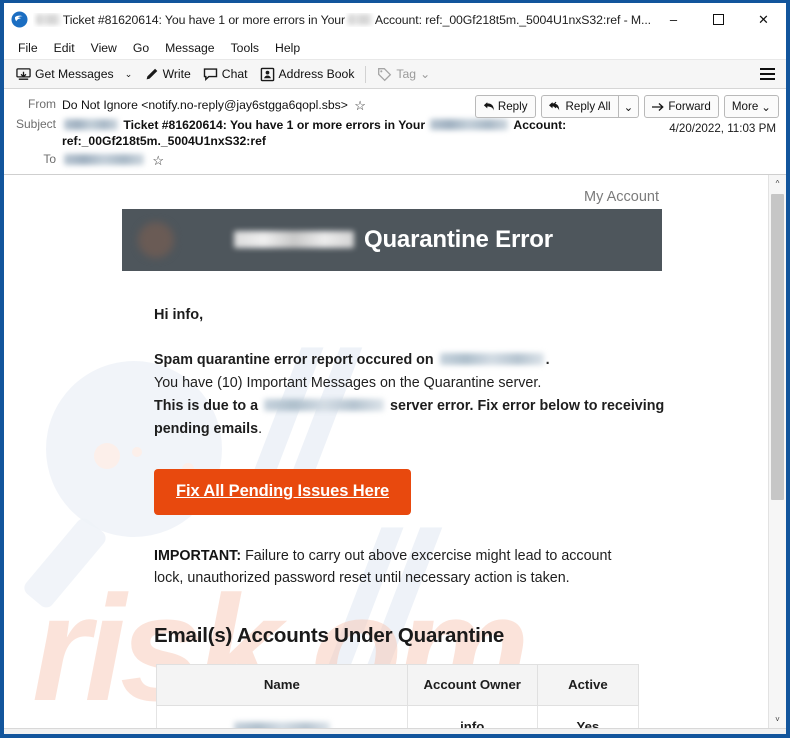 This screenshot has height=738, width=790. I want to click on important-label: IMPORTANT:, so click(198, 555).